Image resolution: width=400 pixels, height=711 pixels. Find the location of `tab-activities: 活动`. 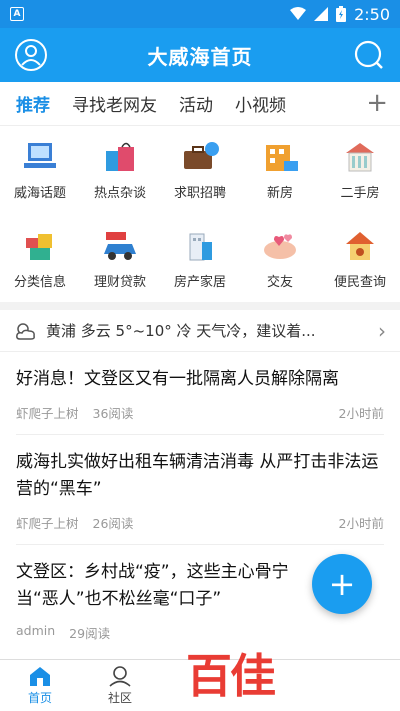

tab-activities: 活动 is located at coordinates (196, 103).